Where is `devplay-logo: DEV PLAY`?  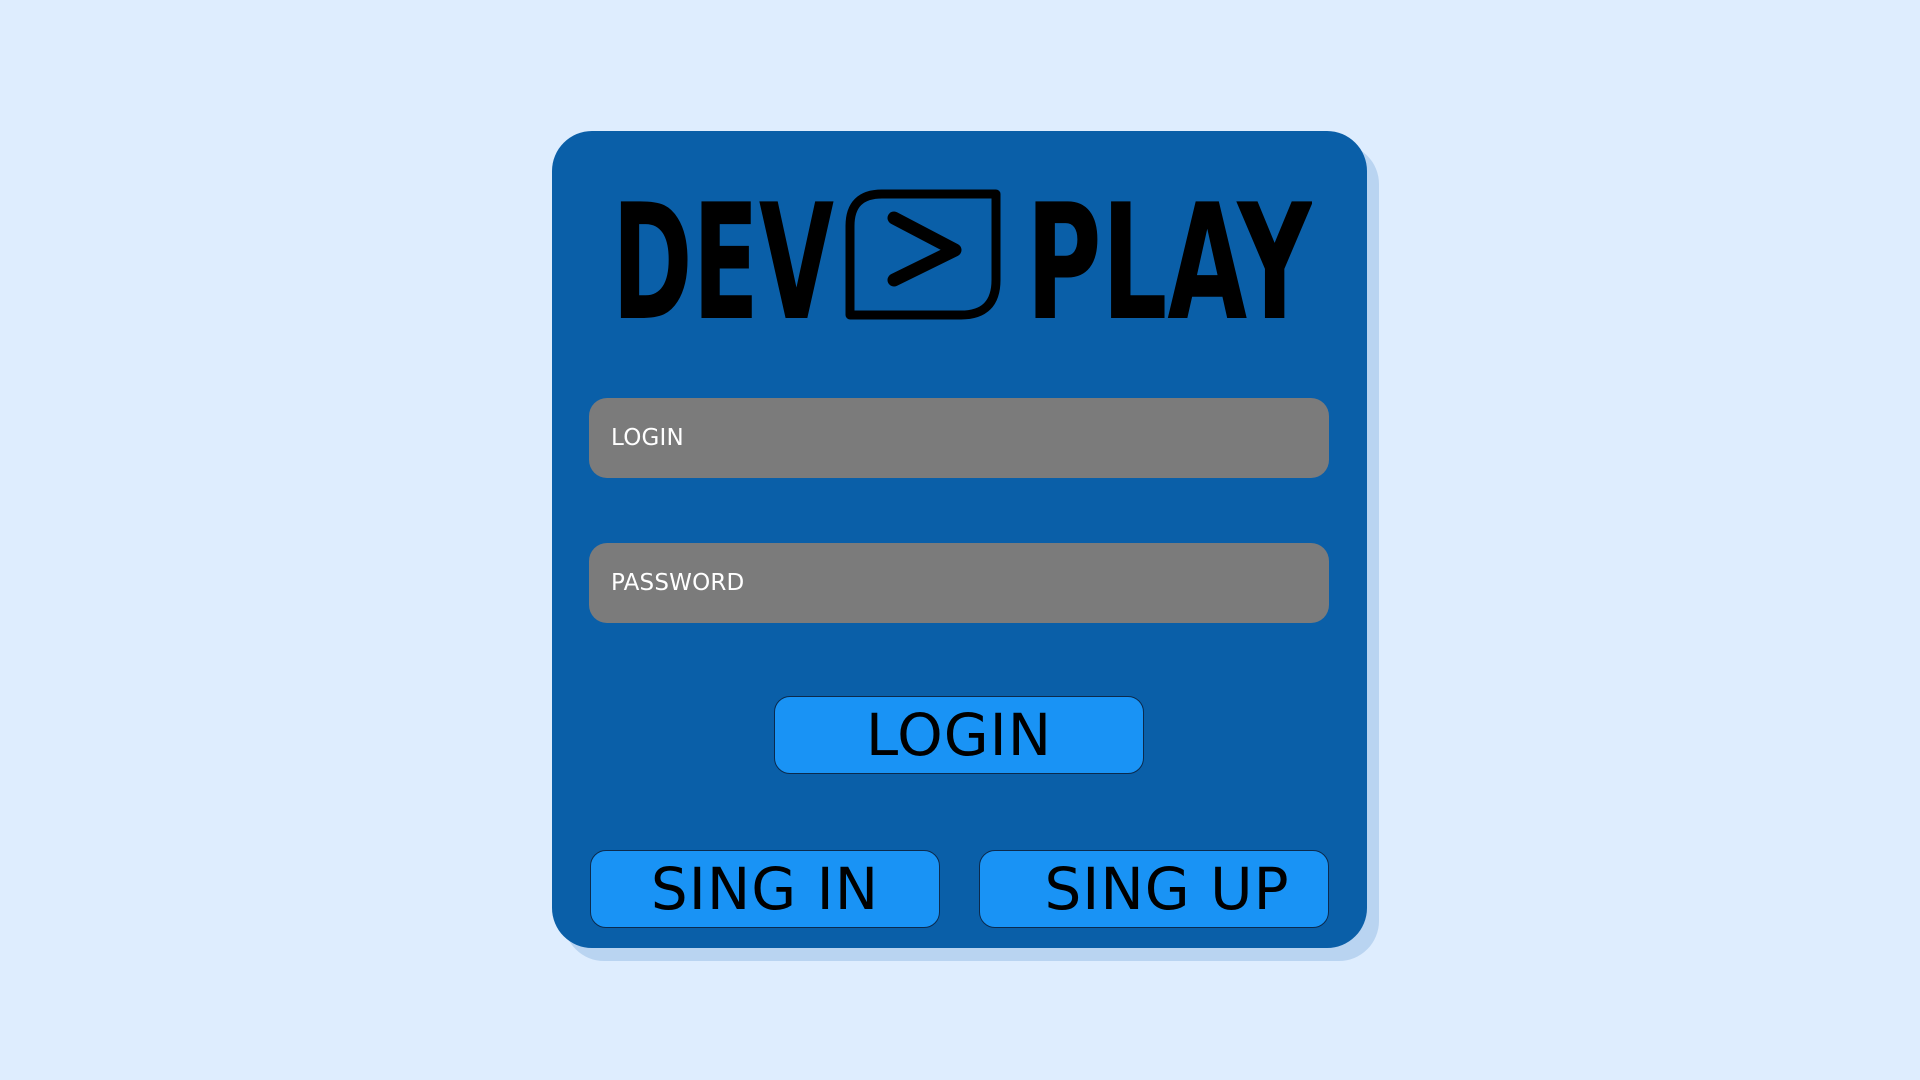 devplay-logo: DEV PLAY is located at coordinates (962, 255).